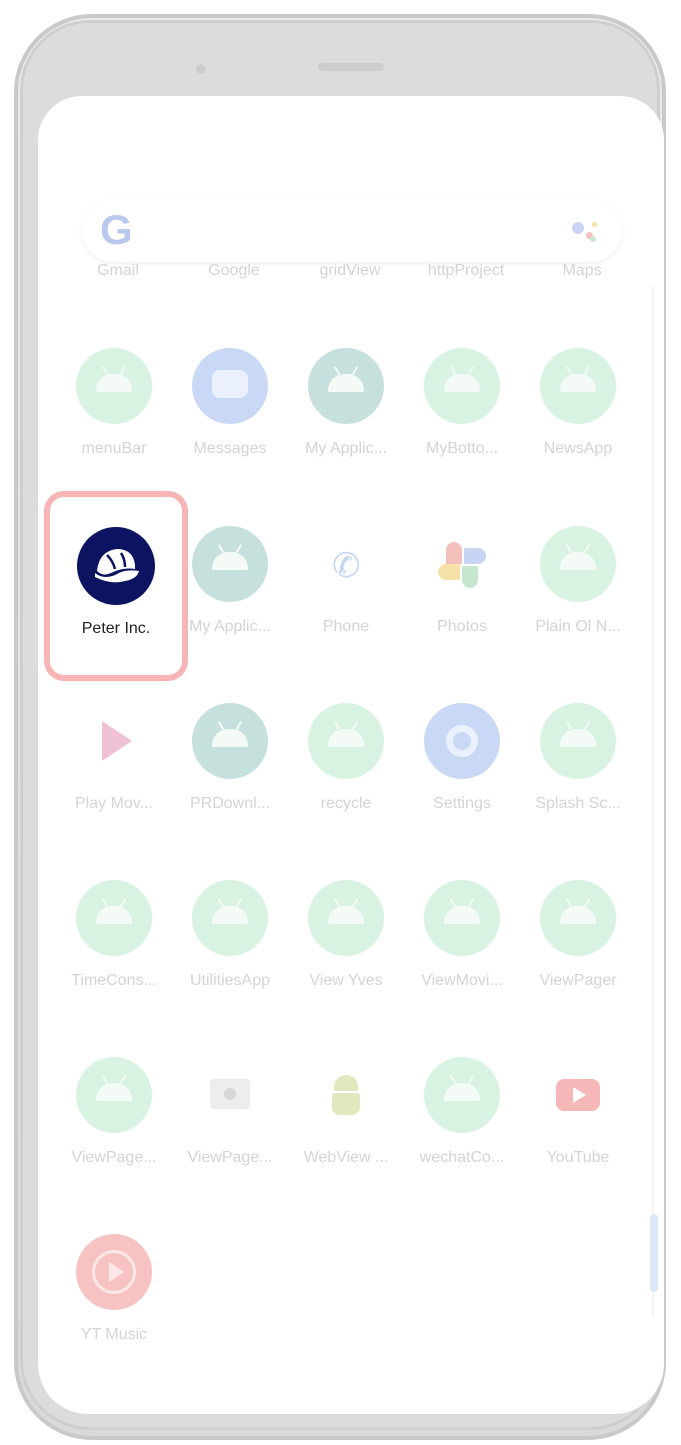 The image size is (681, 1445). I want to click on app-photos: Photos, so click(462, 601).